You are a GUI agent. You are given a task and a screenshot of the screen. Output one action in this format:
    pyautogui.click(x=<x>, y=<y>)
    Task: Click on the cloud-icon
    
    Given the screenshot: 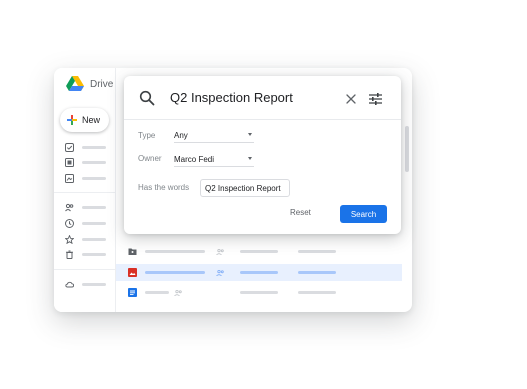 What is the action you would take?
    pyautogui.click(x=69, y=284)
    